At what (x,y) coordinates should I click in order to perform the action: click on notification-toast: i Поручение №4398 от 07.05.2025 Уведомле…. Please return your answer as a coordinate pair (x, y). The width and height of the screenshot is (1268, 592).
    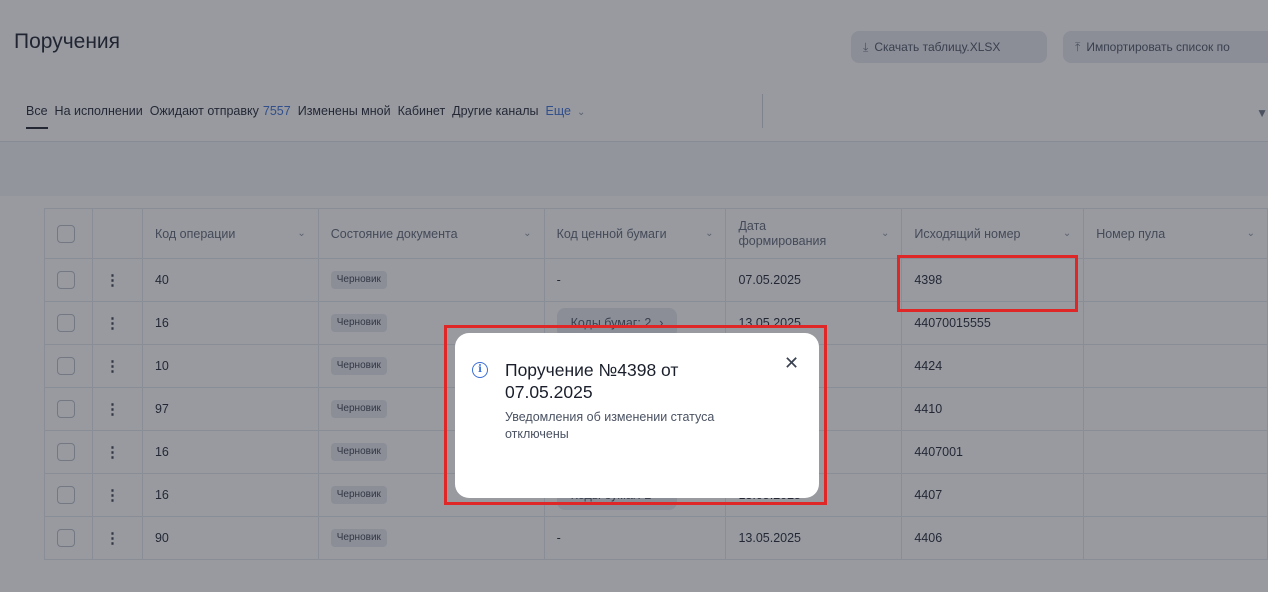
    Looking at the image, I should click on (637, 415).